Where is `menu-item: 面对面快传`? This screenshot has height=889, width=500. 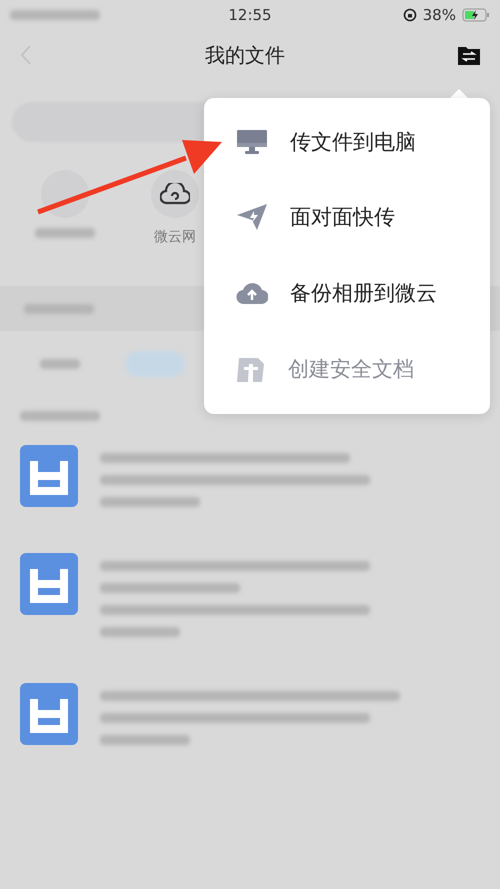 menu-item: 面对面快传 is located at coordinates (315, 217).